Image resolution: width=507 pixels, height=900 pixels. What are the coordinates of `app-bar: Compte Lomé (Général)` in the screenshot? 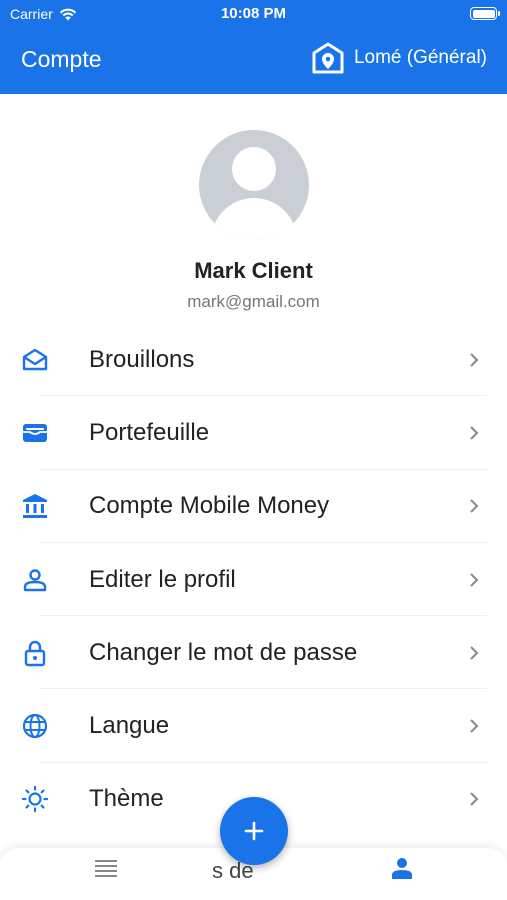 It's located at (253, 61).